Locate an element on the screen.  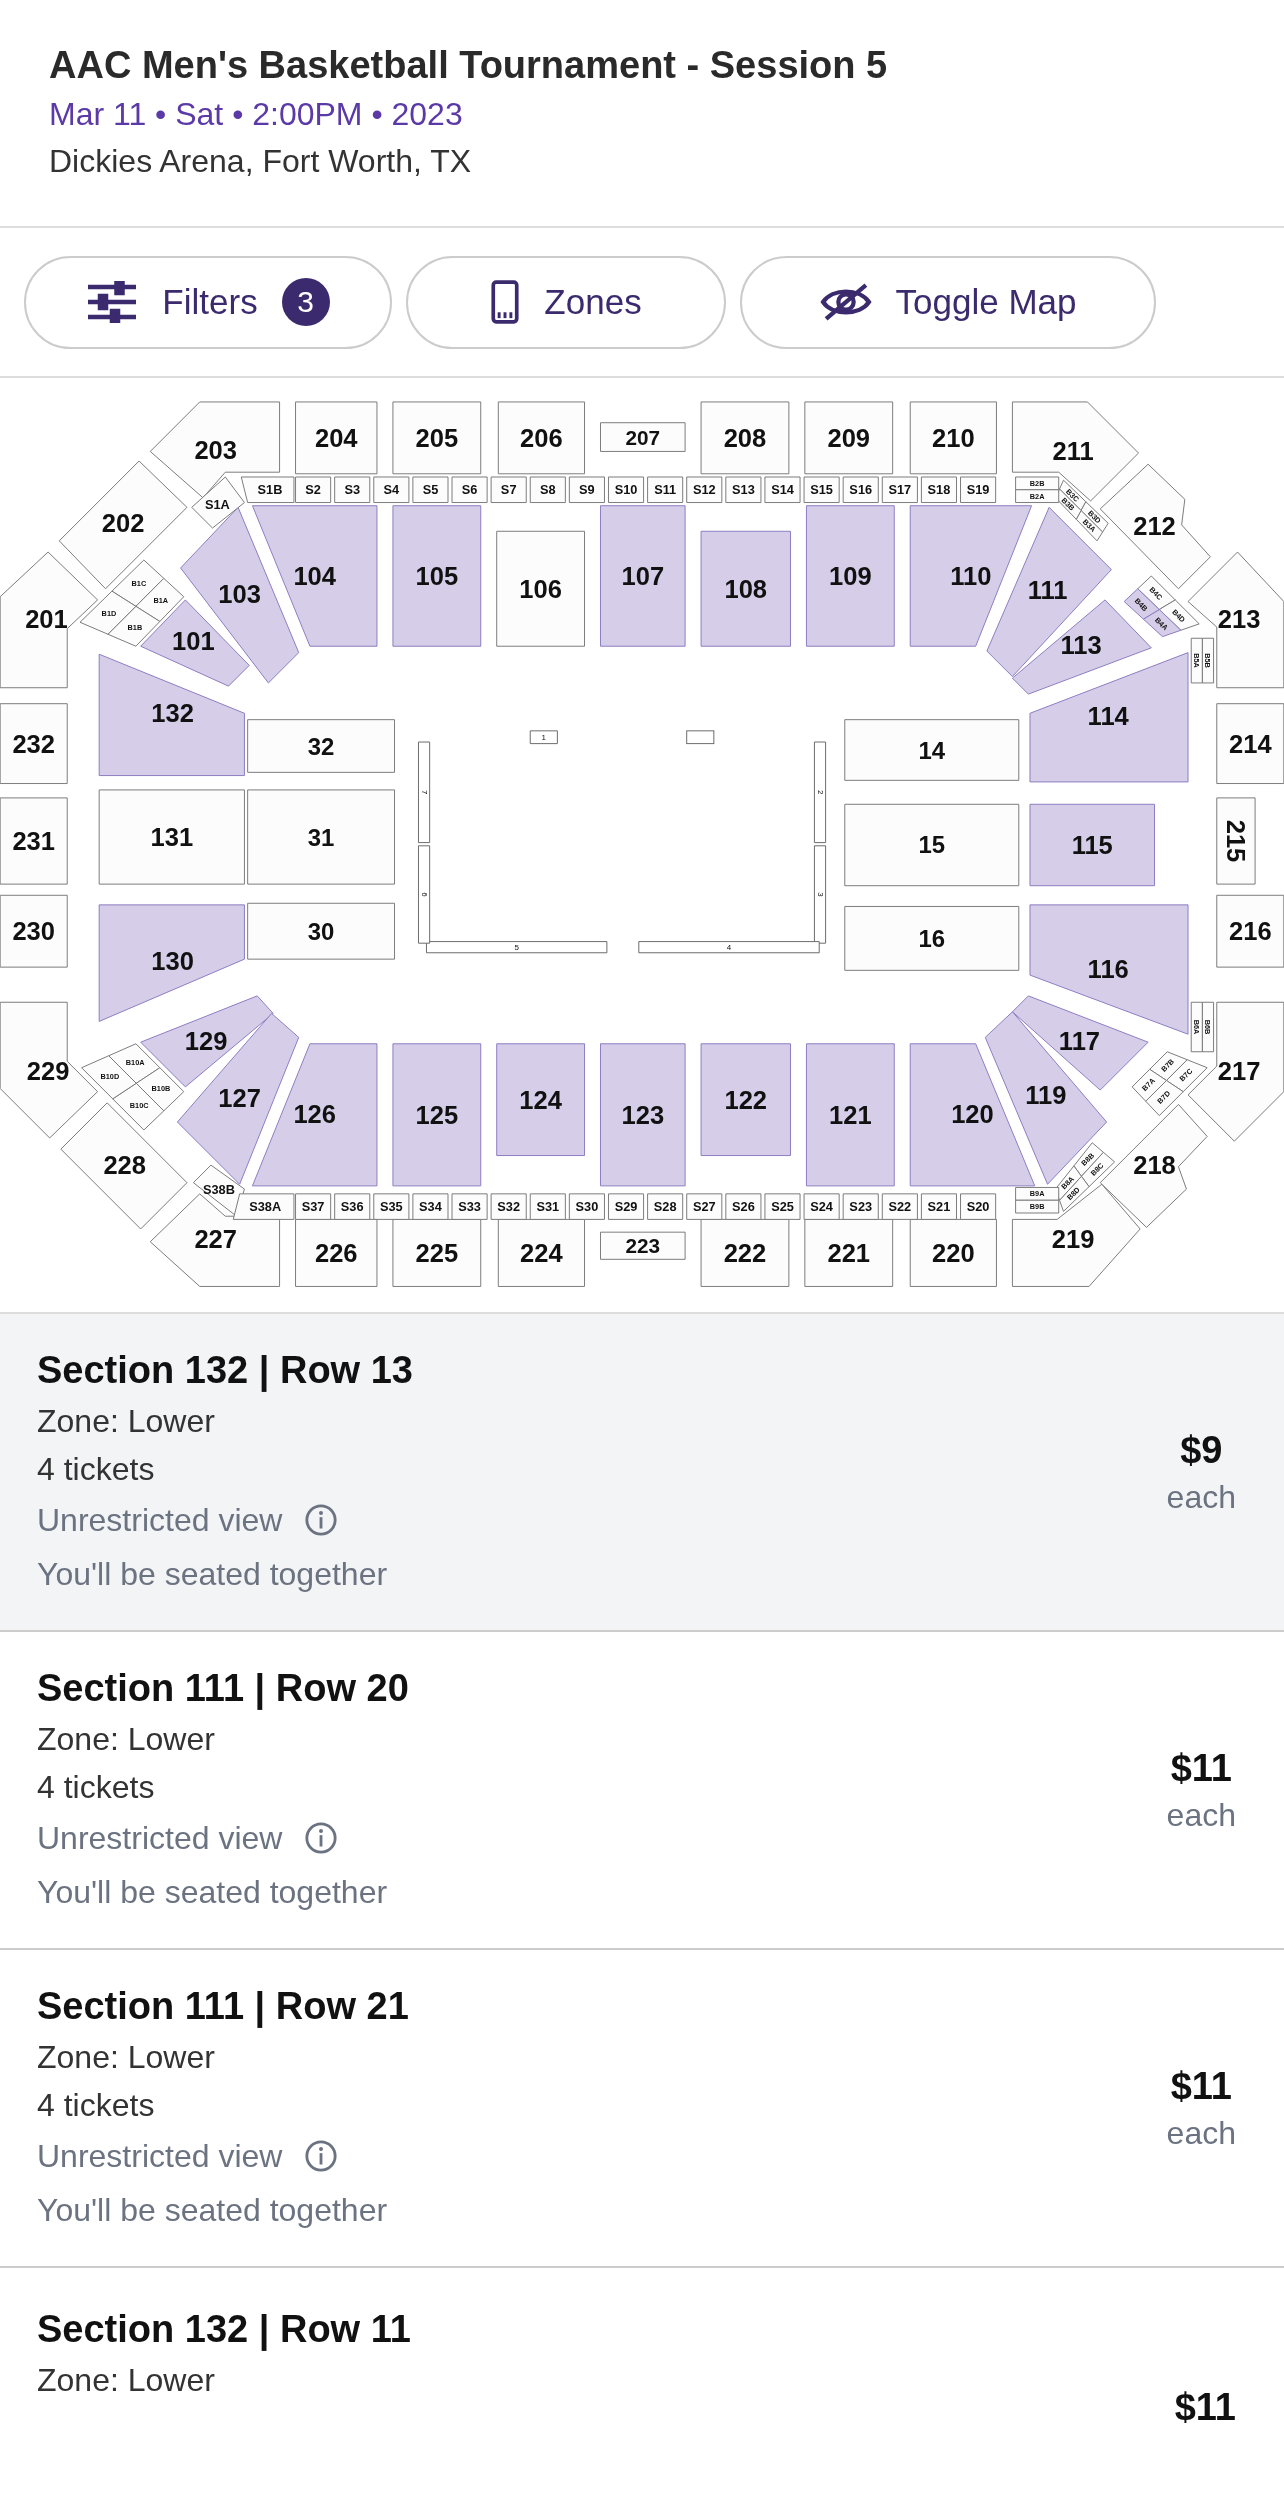
seat-section: 14 is located at coordinates (932, 750).